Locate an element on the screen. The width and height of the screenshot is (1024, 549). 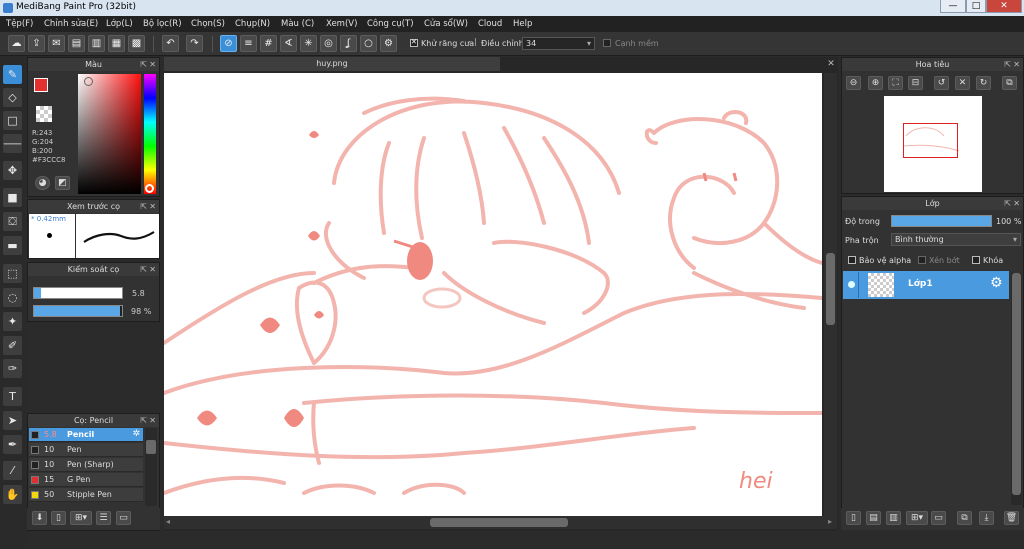
layer-settings-gear-icon: ⚙ is located at coordinates (996, 283).